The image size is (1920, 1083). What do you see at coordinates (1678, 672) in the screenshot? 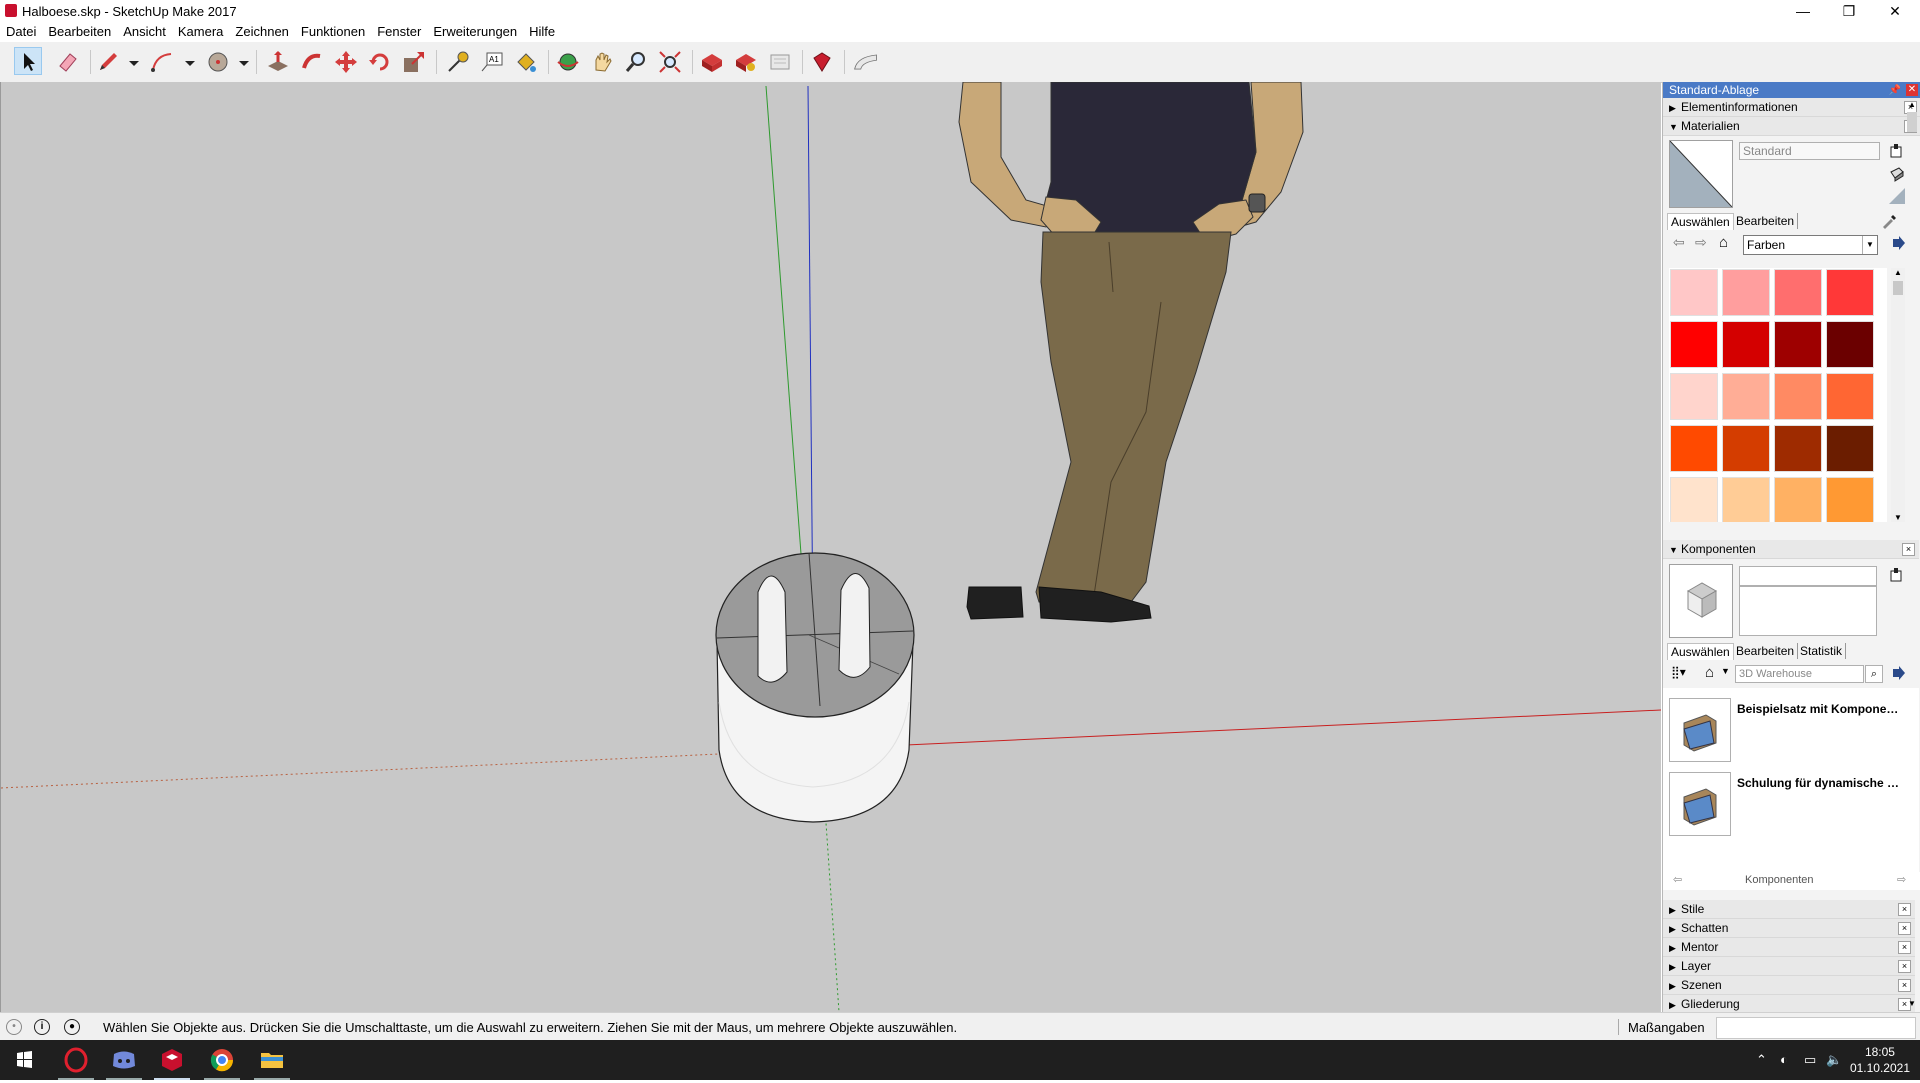
I see `view-options-icon: ⣿▾` at bounding box center [1678, 672].